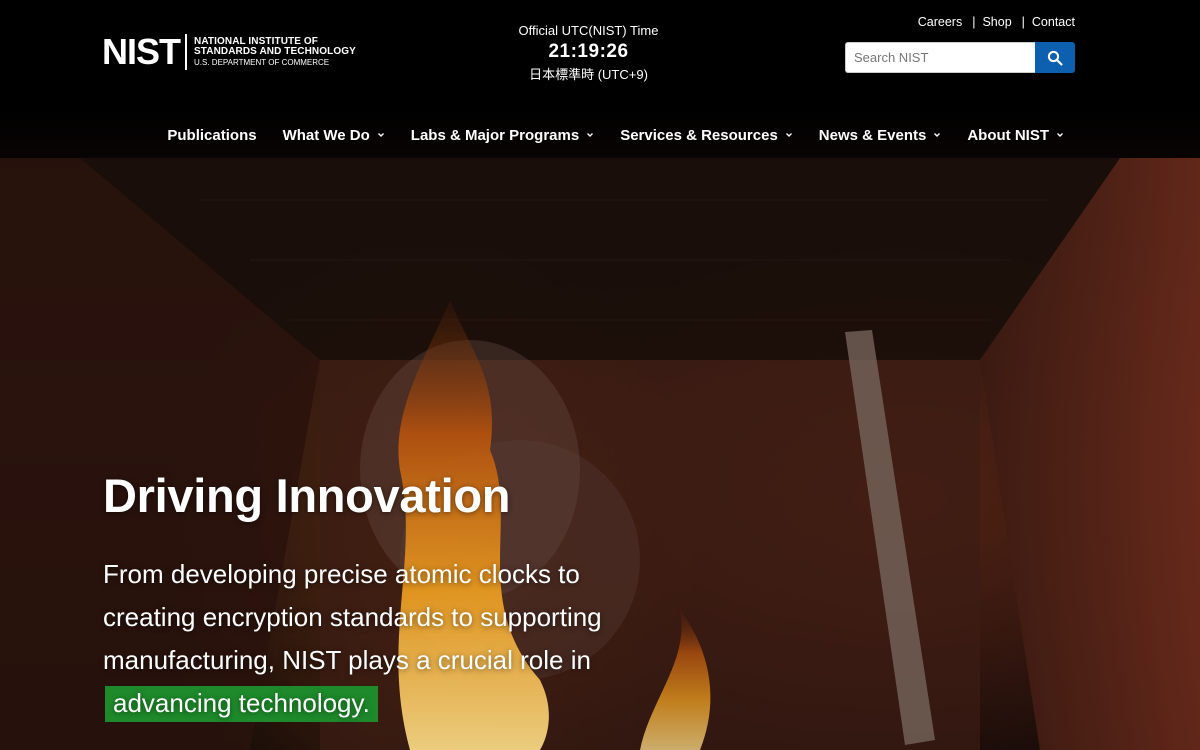 This screenshot has width=1200, height=750. What do you see at coordinates (588, 30) in the screenshot?
I see `clock-label: Official UTC(NIST) Time` at bounding box center [588, 30].